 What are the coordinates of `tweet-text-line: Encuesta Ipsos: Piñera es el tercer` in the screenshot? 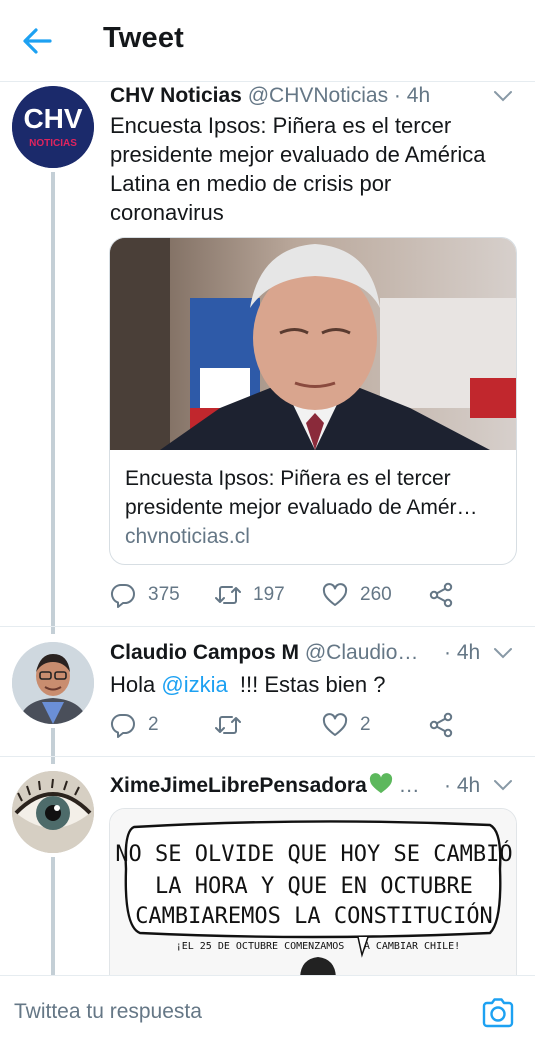 It's located at (281, 125).